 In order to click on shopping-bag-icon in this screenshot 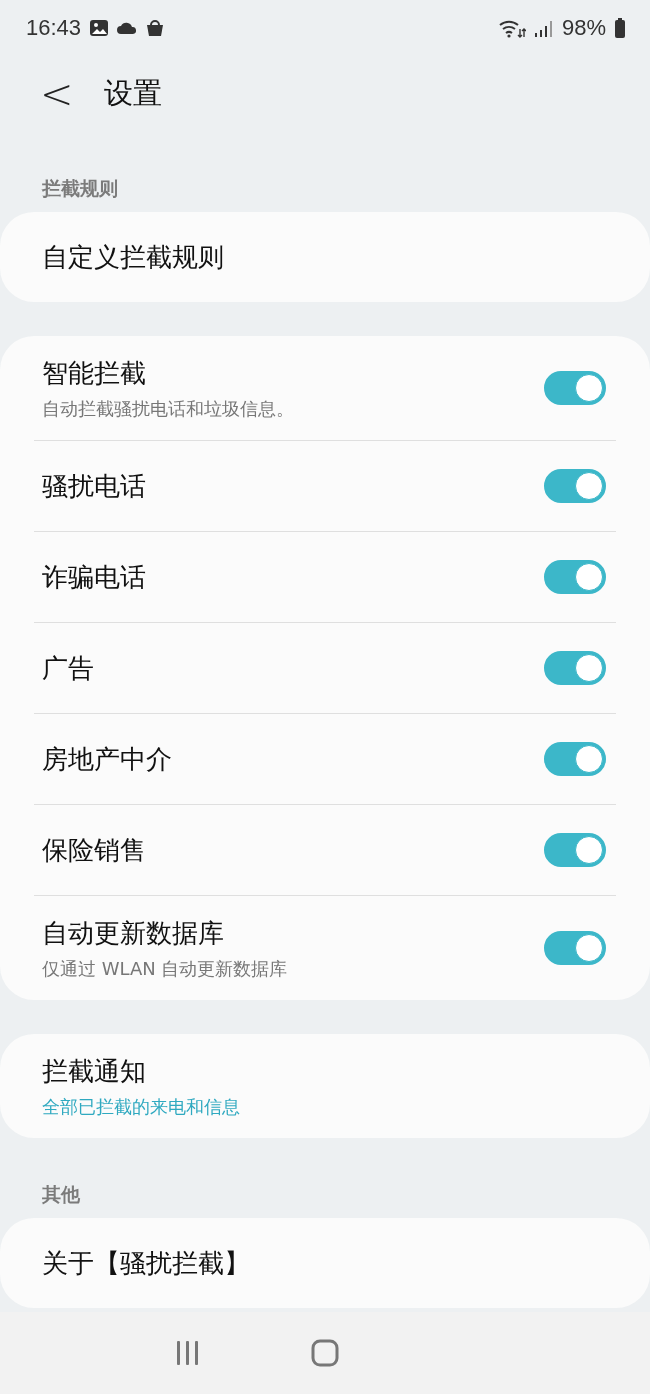, I will do `click(155, 28)`.